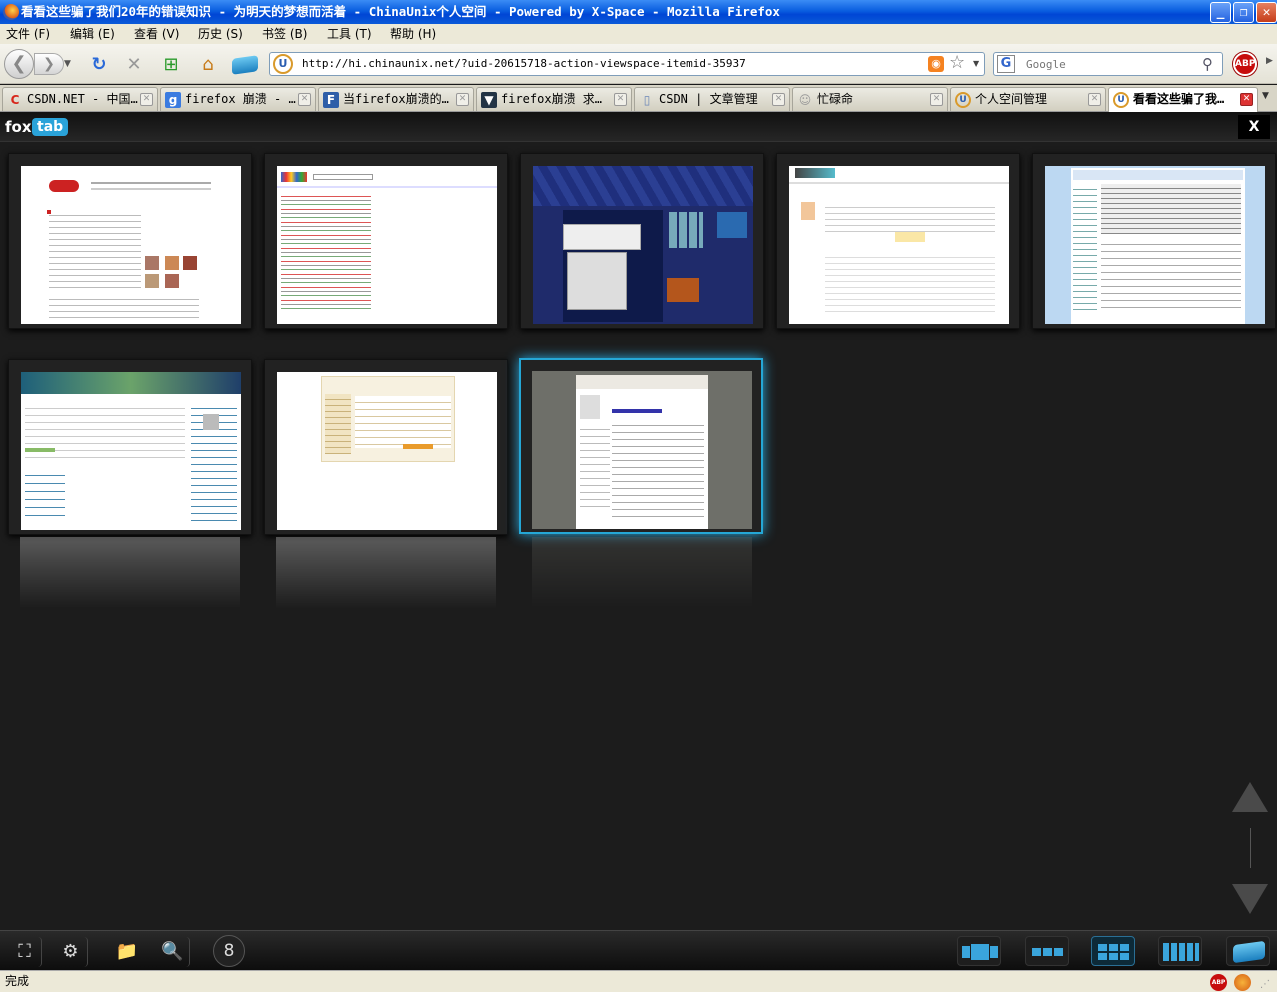 The height and width of the screenshot is (992, 1277). I want to click on foxtab-bottom-bar: ⛶ ⚙ 📁 🔍 8, so click(638, 950).